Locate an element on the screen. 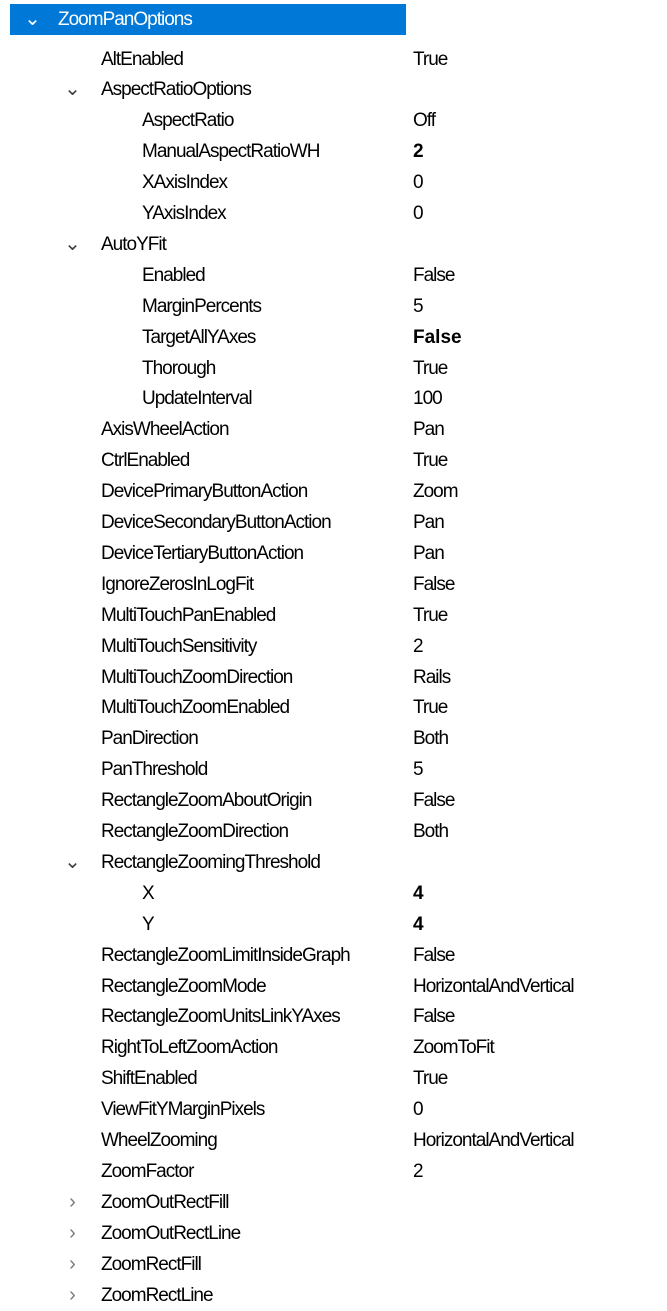 This screenshot has height=1311, width=667. property-value: Off is located at coordinates (424, 120).